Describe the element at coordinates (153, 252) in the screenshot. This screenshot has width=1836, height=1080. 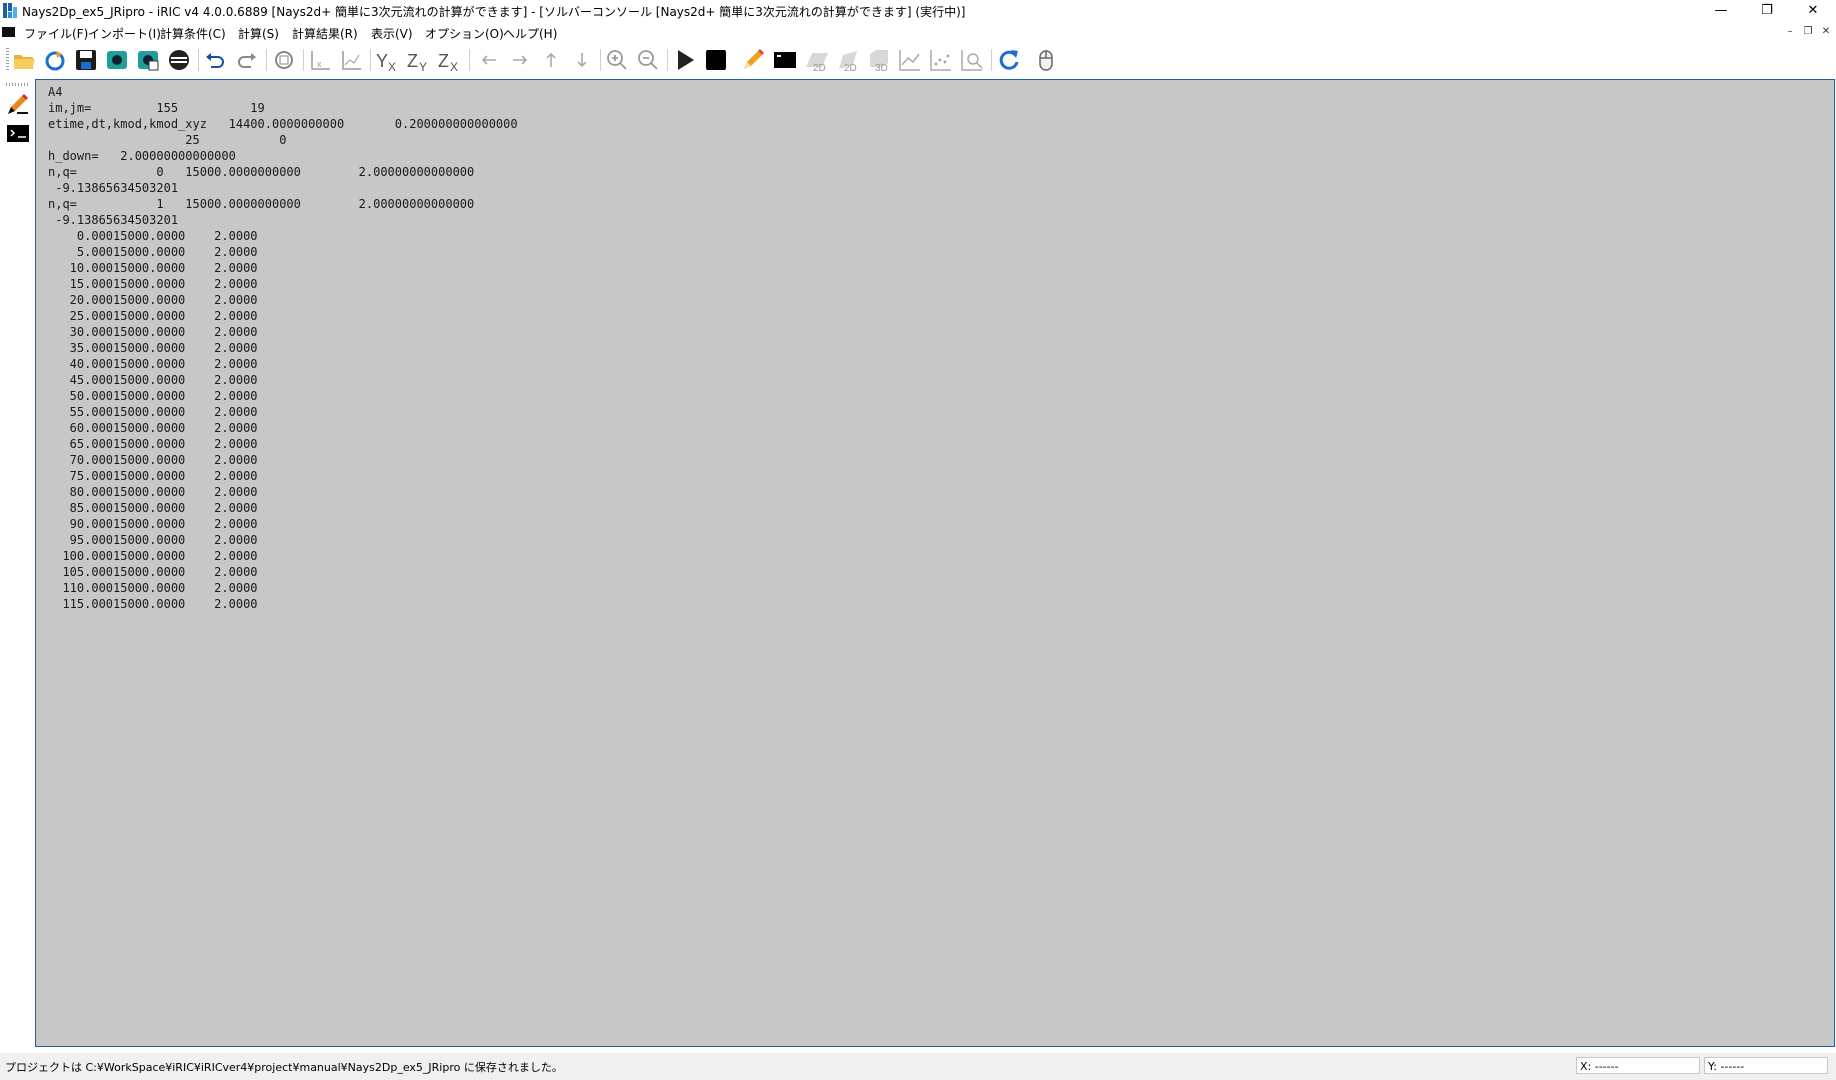
I see `console-line: 5.00015000.0000 2.0000` at that location.